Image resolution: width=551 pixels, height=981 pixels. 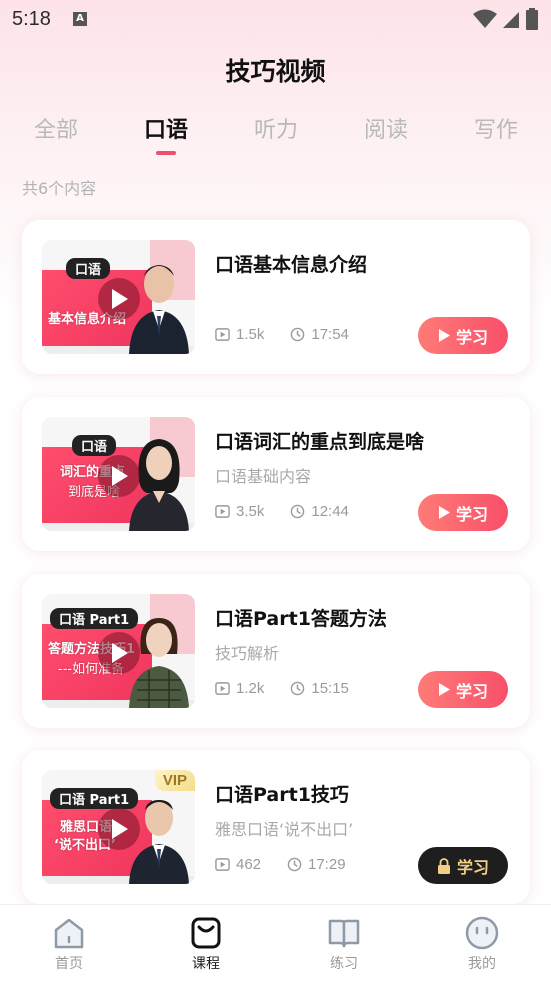 I want to click on view-count: 462, so click(x=249, y=864).